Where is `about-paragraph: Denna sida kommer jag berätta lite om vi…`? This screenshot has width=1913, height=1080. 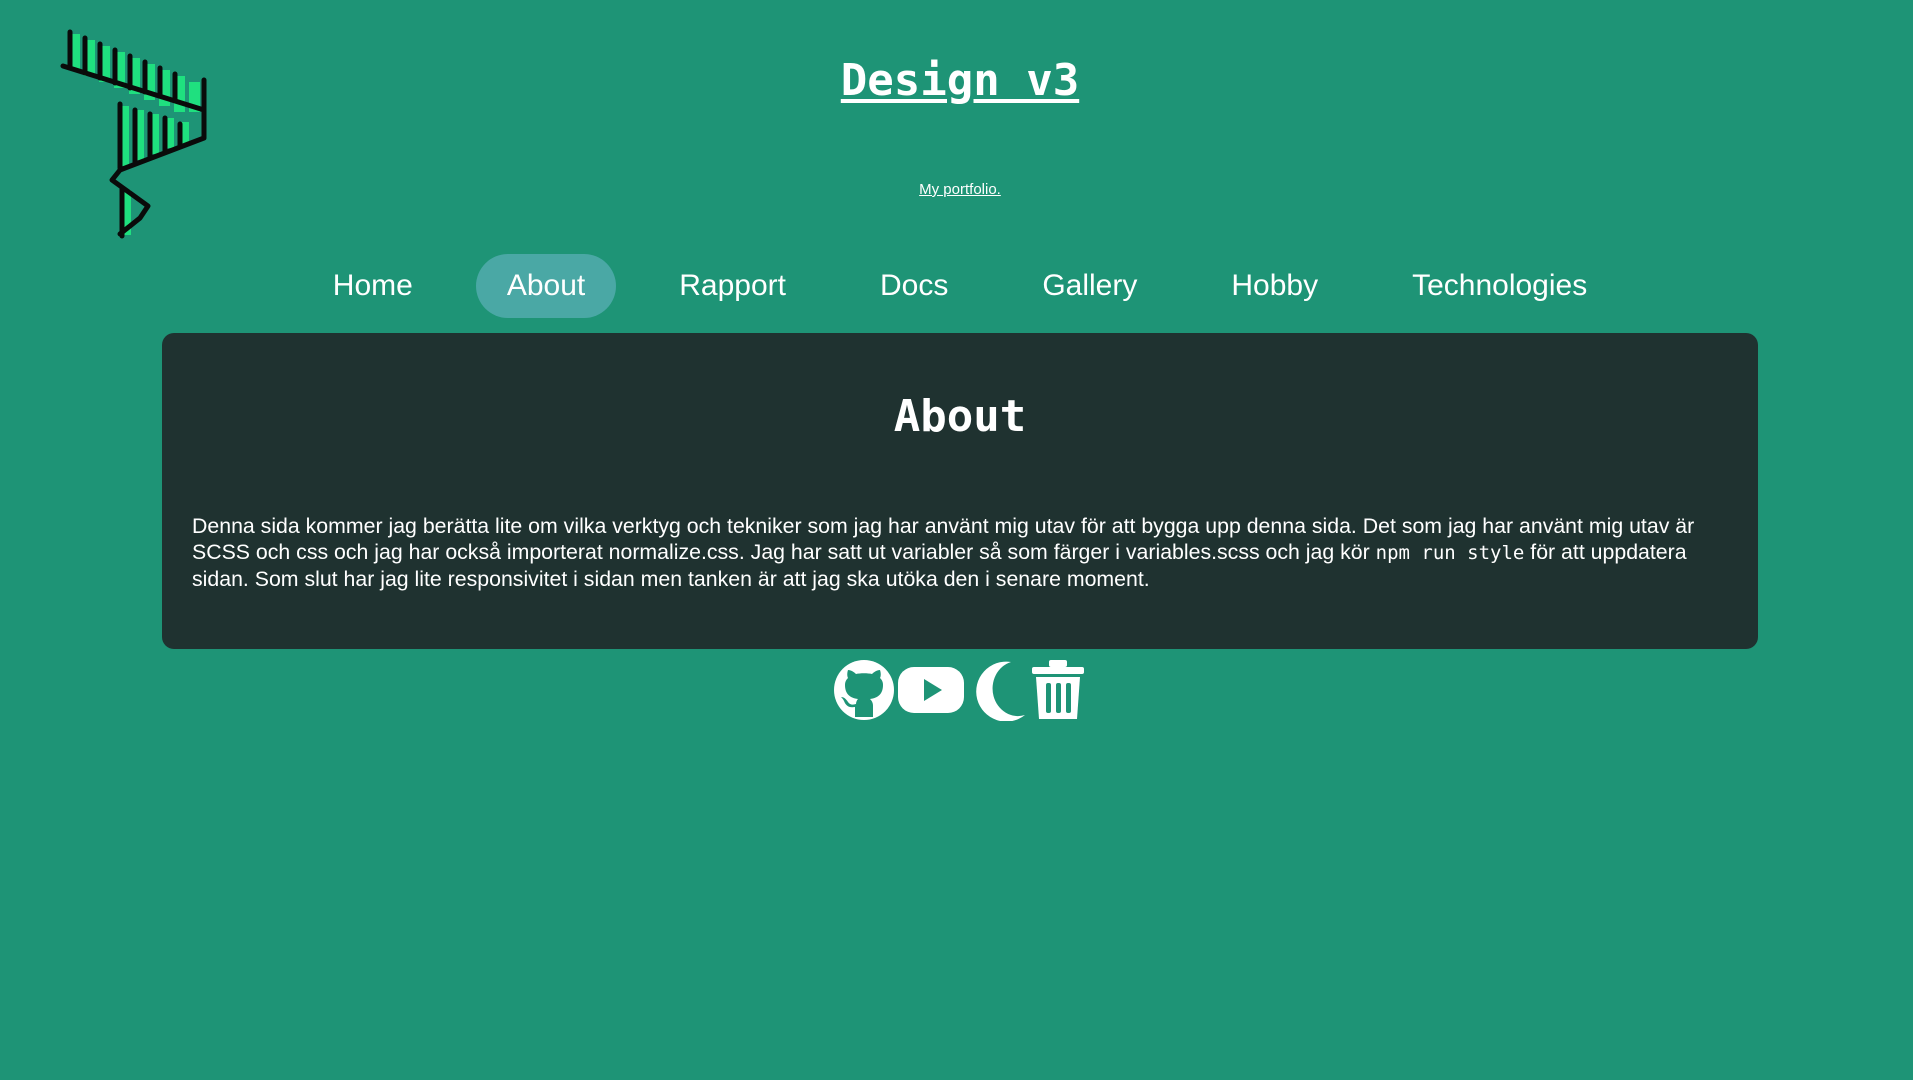 about-paragraph: Denna sida kommer jag berätta lite om vi… is located at coordinates (960, 552).